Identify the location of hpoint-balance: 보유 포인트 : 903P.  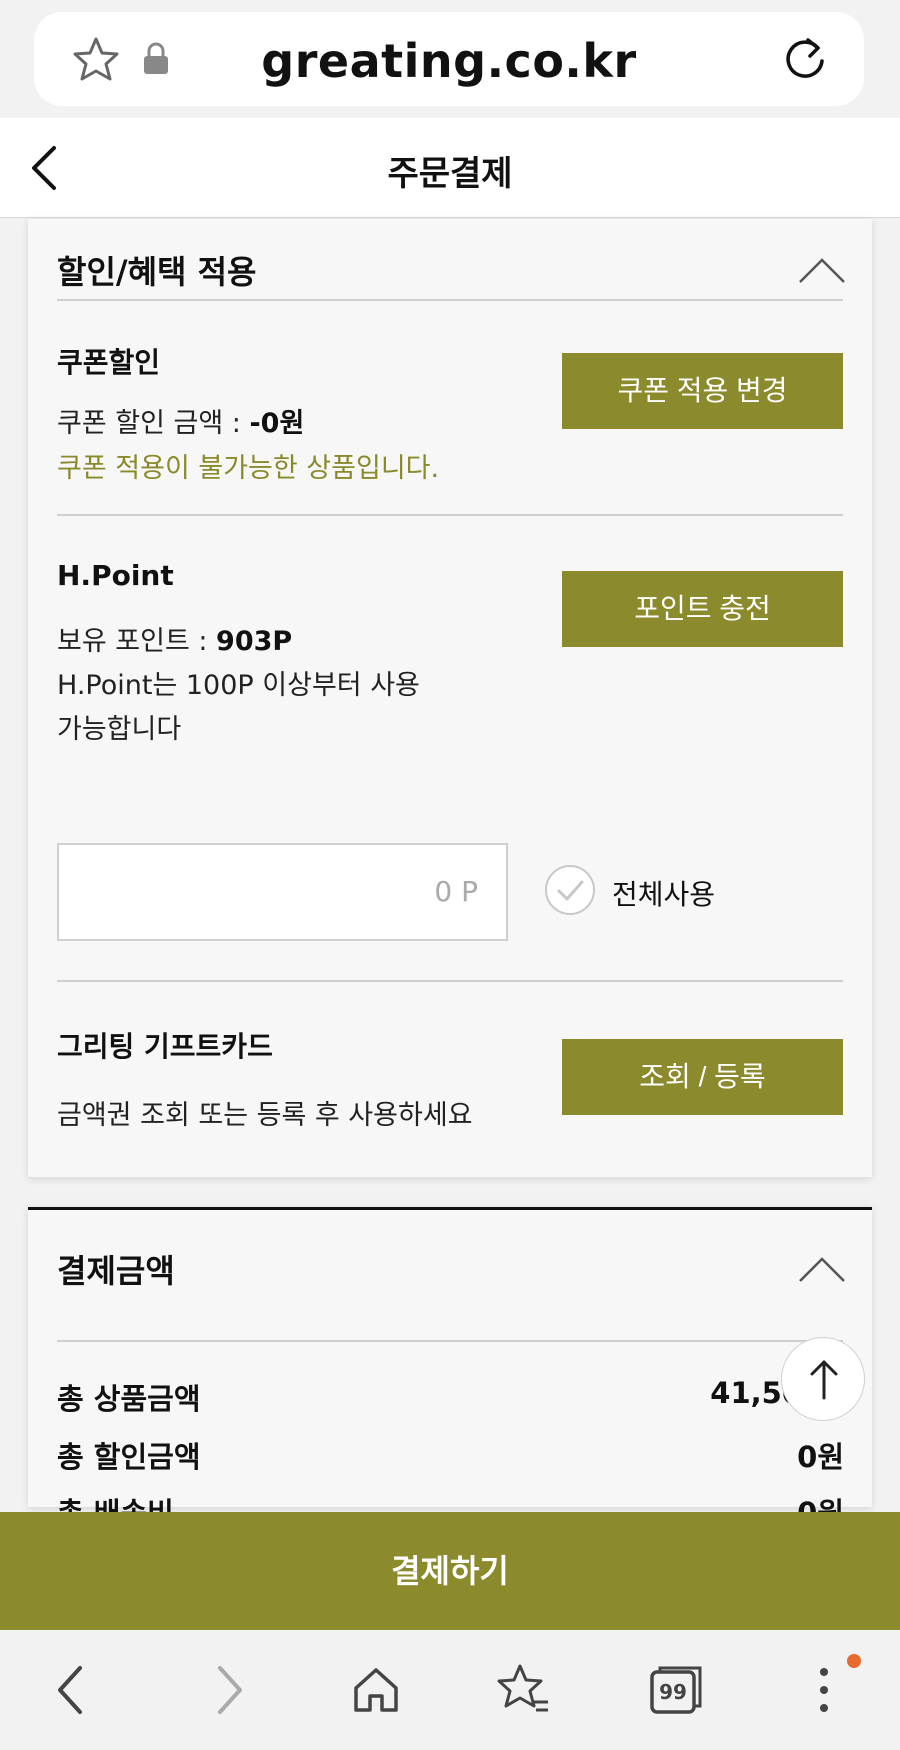
(174, 638).